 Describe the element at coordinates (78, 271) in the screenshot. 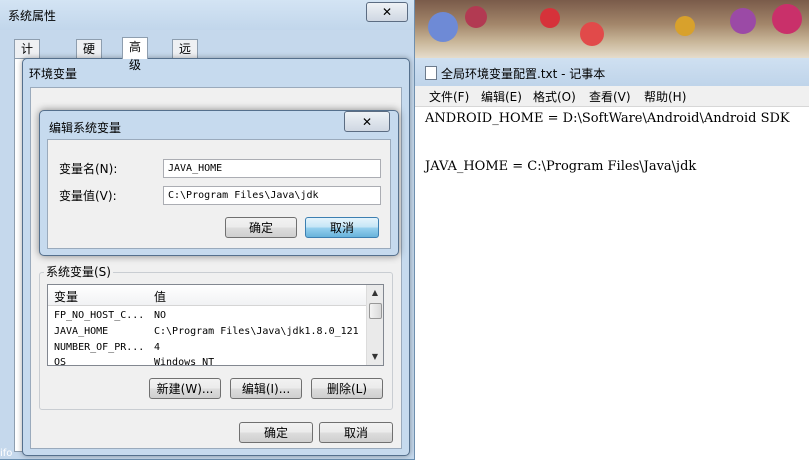

I see `system-vars-label: 系统变量(S)` at that location.